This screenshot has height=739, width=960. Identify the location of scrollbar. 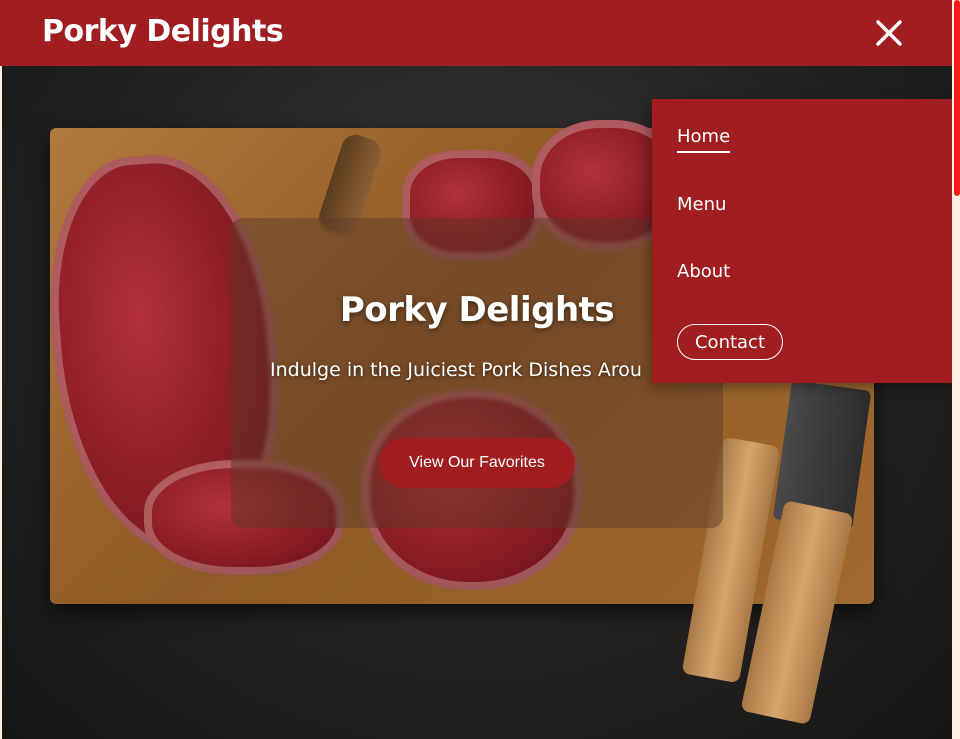
(956, 369).